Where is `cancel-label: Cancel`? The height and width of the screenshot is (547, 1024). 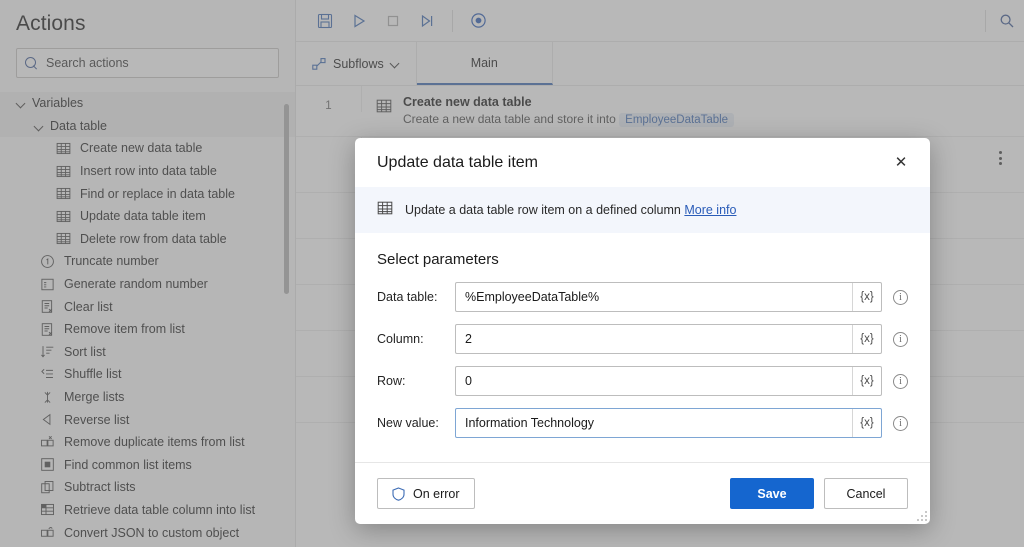 cancel-label: Cancel is located at coordinates (866, 493).